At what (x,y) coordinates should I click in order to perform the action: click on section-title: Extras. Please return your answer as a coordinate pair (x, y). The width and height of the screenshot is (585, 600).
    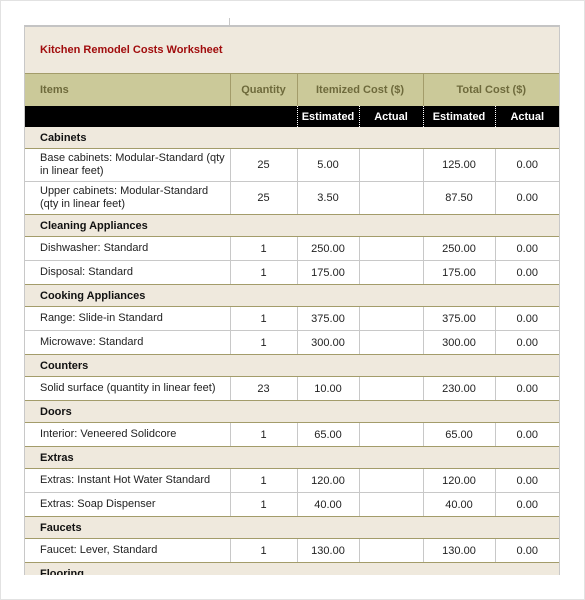
    Looking at the image, I should click on (292, 457).